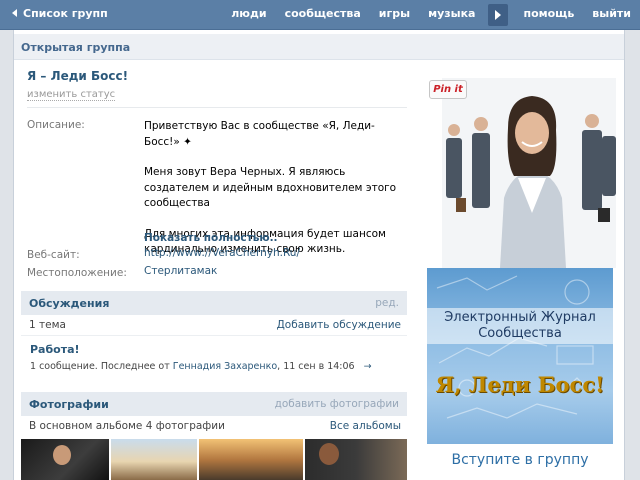 This screenshot has width=640, height=480. I want to click on topics-count: 1 тема, so click(47, 325).